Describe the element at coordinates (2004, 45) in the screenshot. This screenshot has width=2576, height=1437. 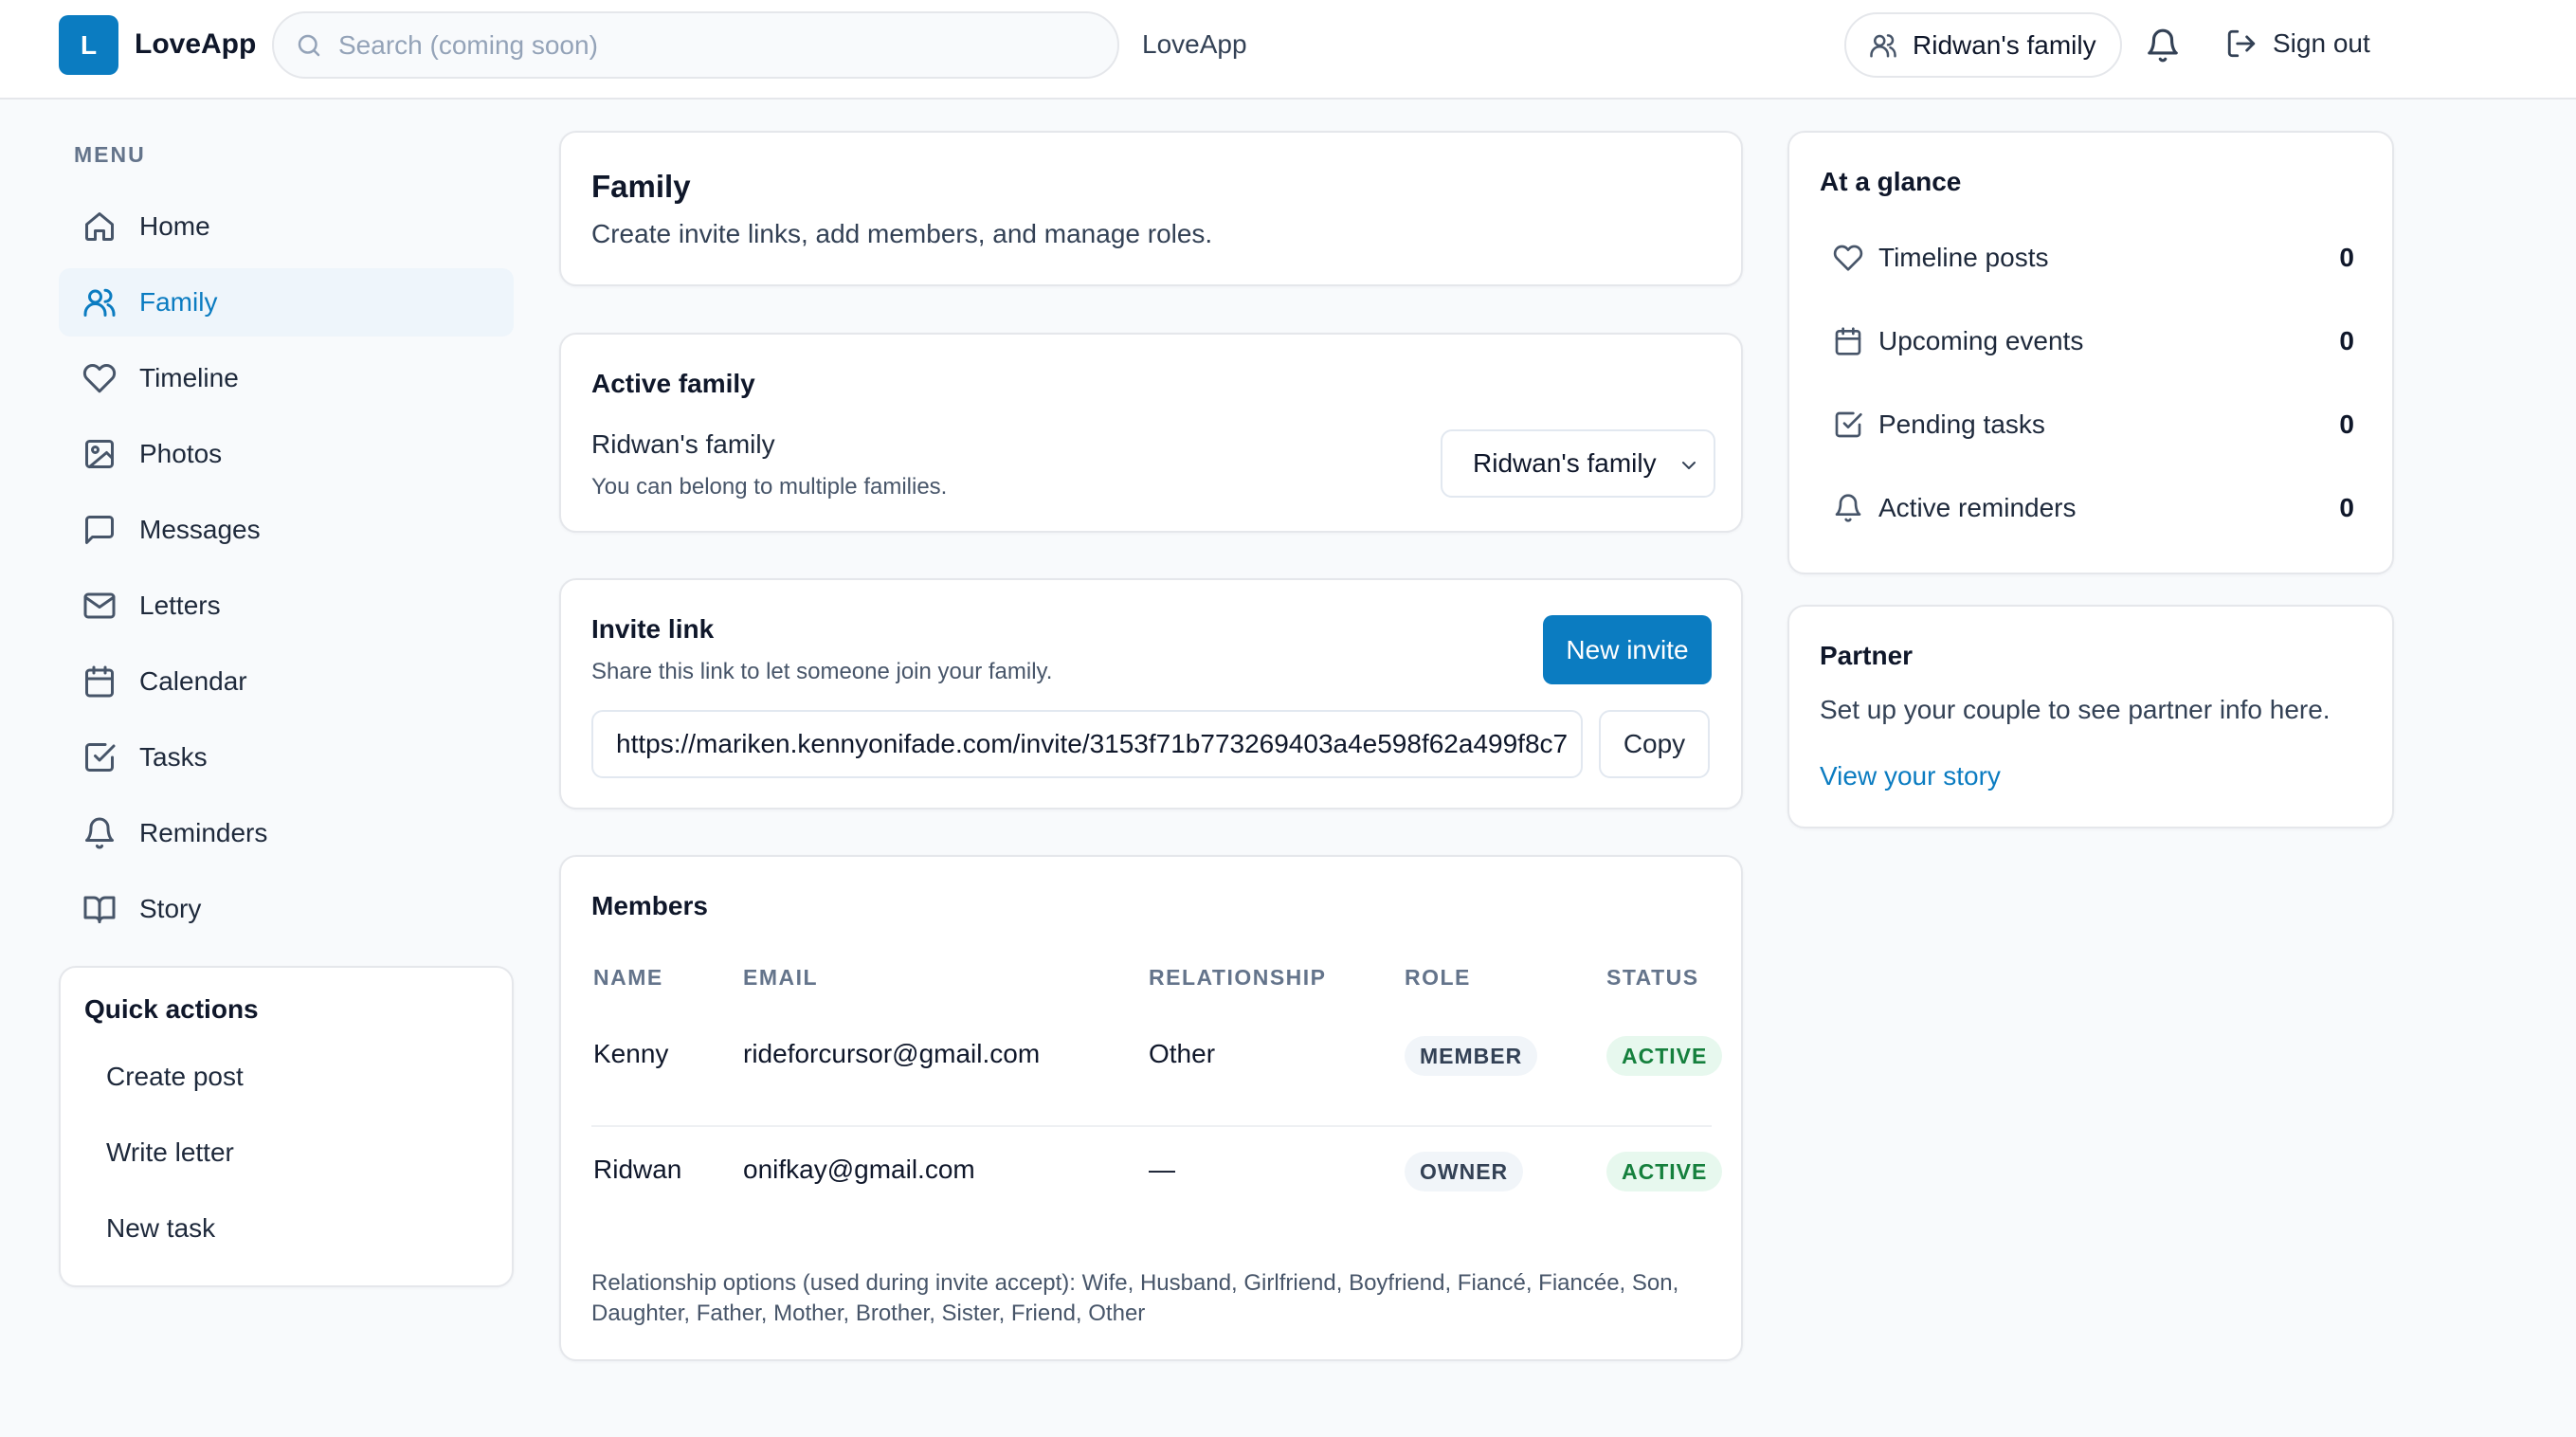
I see `family-switcher-label: Ridwan's family` at that location.